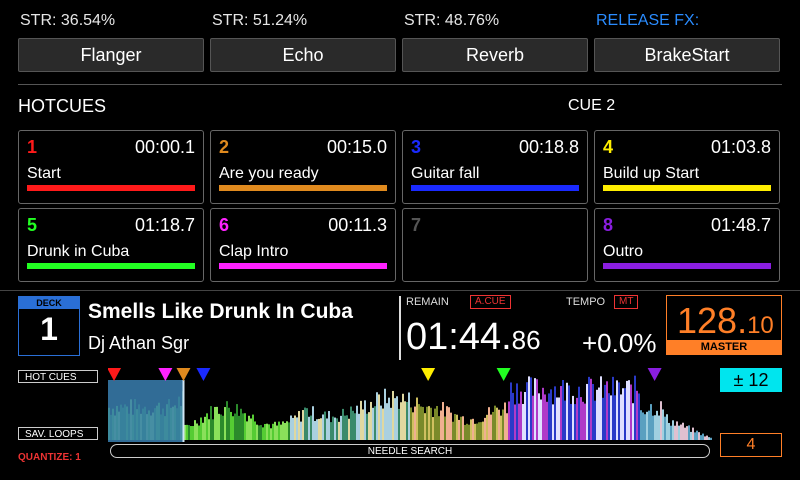 The image size is (800, 480). Describe the element at coordinates (303, 167) in the screenshot. I see `hotcue-pad-2: 2 00:15.0 Are you ready` at that location.